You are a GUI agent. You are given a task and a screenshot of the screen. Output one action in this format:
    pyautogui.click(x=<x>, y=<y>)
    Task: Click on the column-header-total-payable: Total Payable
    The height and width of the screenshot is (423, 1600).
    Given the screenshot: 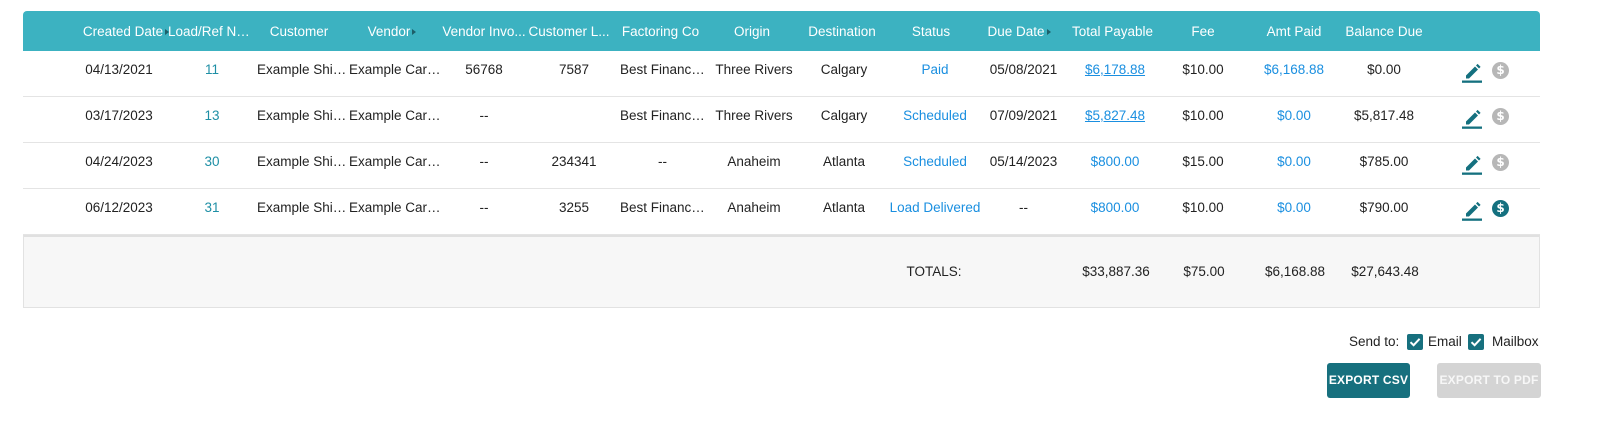 What is the action you would take?
    pyautogui.click(x=1112, y=31)
    